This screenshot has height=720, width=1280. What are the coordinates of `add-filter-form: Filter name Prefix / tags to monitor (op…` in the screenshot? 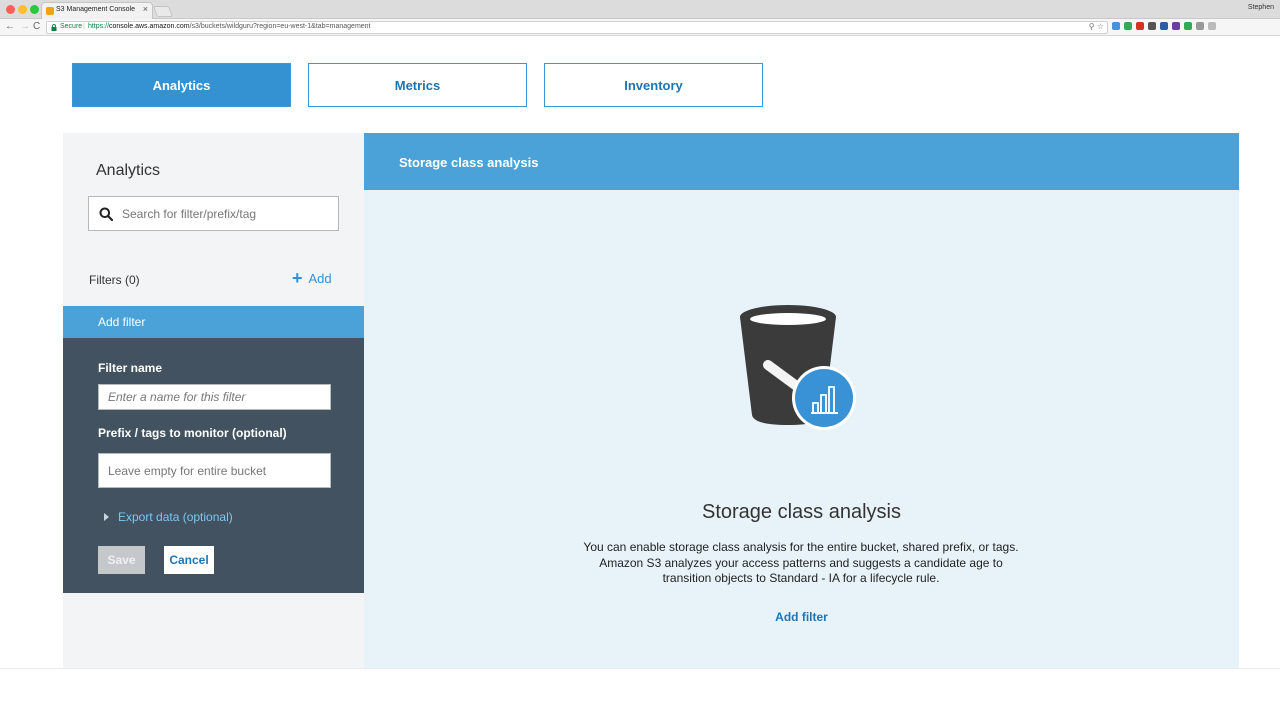 It's located at (213, 465).